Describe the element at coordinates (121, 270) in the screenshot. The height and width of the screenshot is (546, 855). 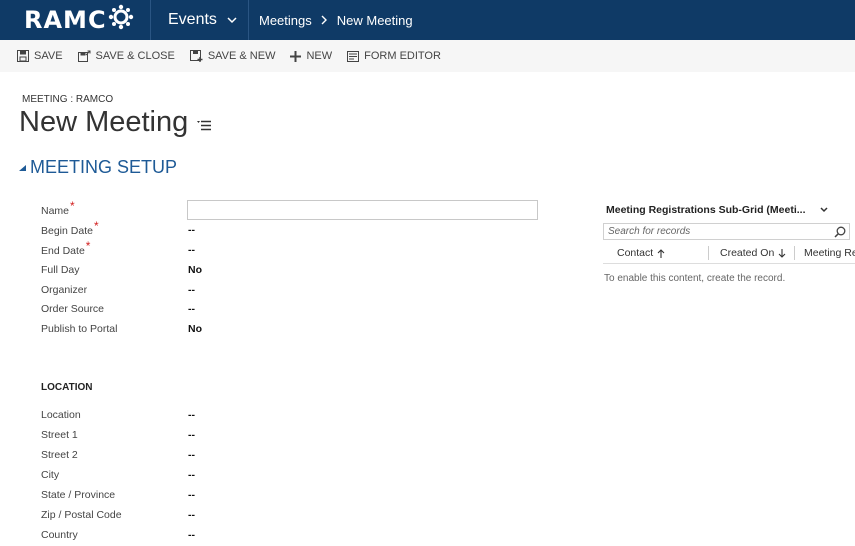
I see `field-full-day: Full Day No` at that location.